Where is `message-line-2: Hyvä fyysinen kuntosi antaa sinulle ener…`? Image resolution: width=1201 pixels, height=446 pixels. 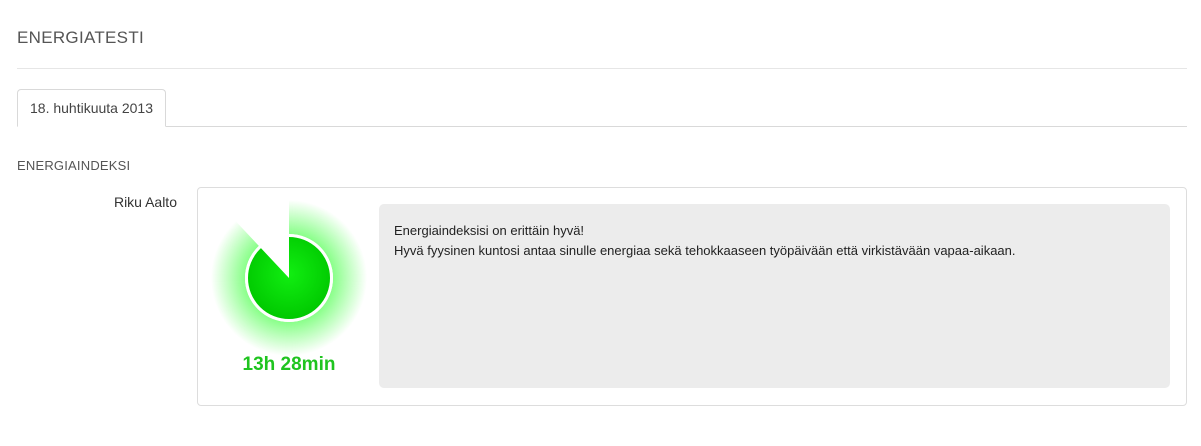 message-line-2: Hyvä fyysinen kuntosi antaa sinulle ener… is located at coordinates (705, 250).